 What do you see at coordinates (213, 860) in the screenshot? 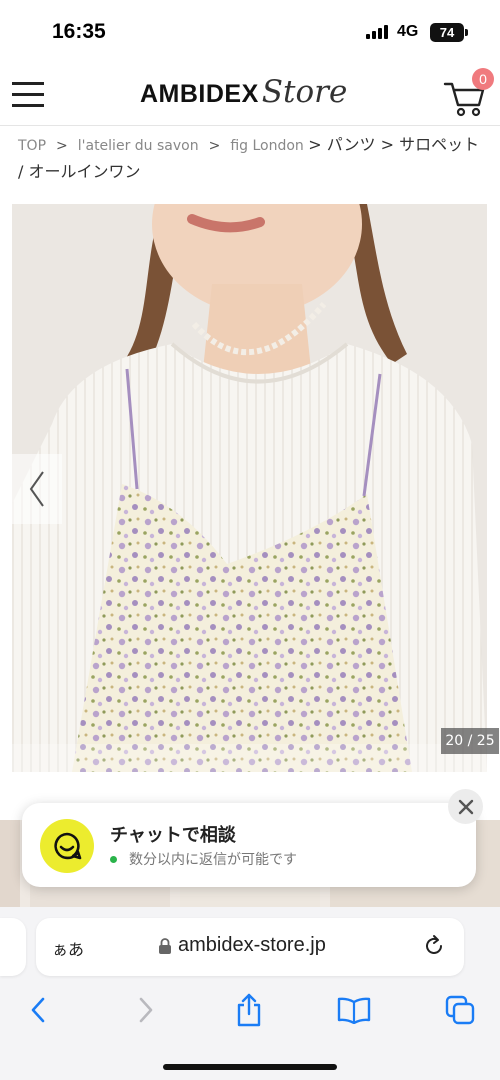
I see `chat-status-text: 数分以内に返信が可能です` at bounding box center [213, 860].